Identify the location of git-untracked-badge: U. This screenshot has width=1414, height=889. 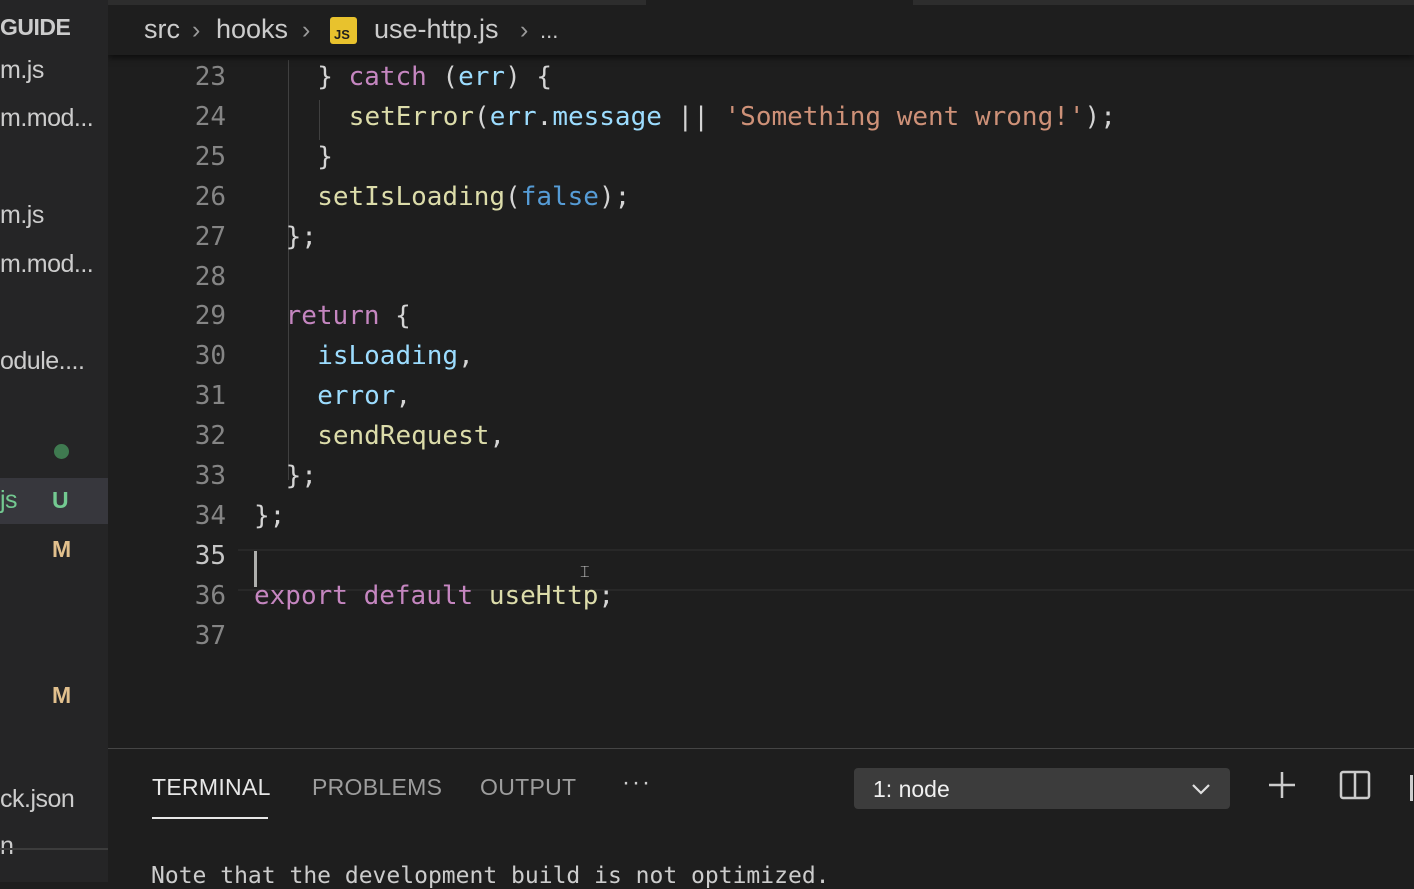
(60, 500).